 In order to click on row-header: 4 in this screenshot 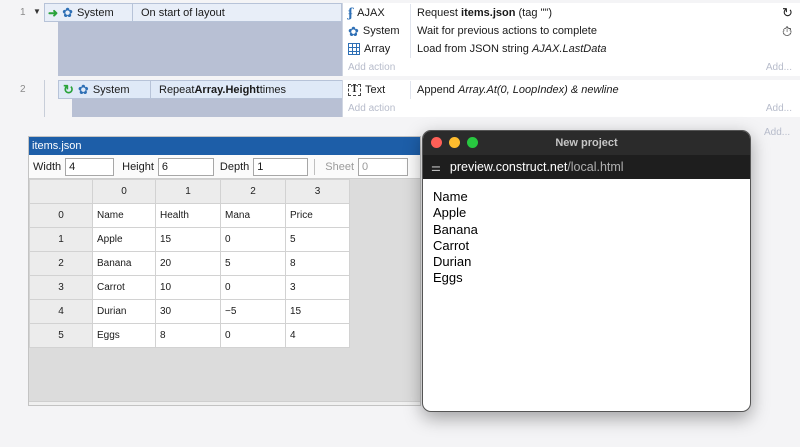, I will do `click(61, 311)`.